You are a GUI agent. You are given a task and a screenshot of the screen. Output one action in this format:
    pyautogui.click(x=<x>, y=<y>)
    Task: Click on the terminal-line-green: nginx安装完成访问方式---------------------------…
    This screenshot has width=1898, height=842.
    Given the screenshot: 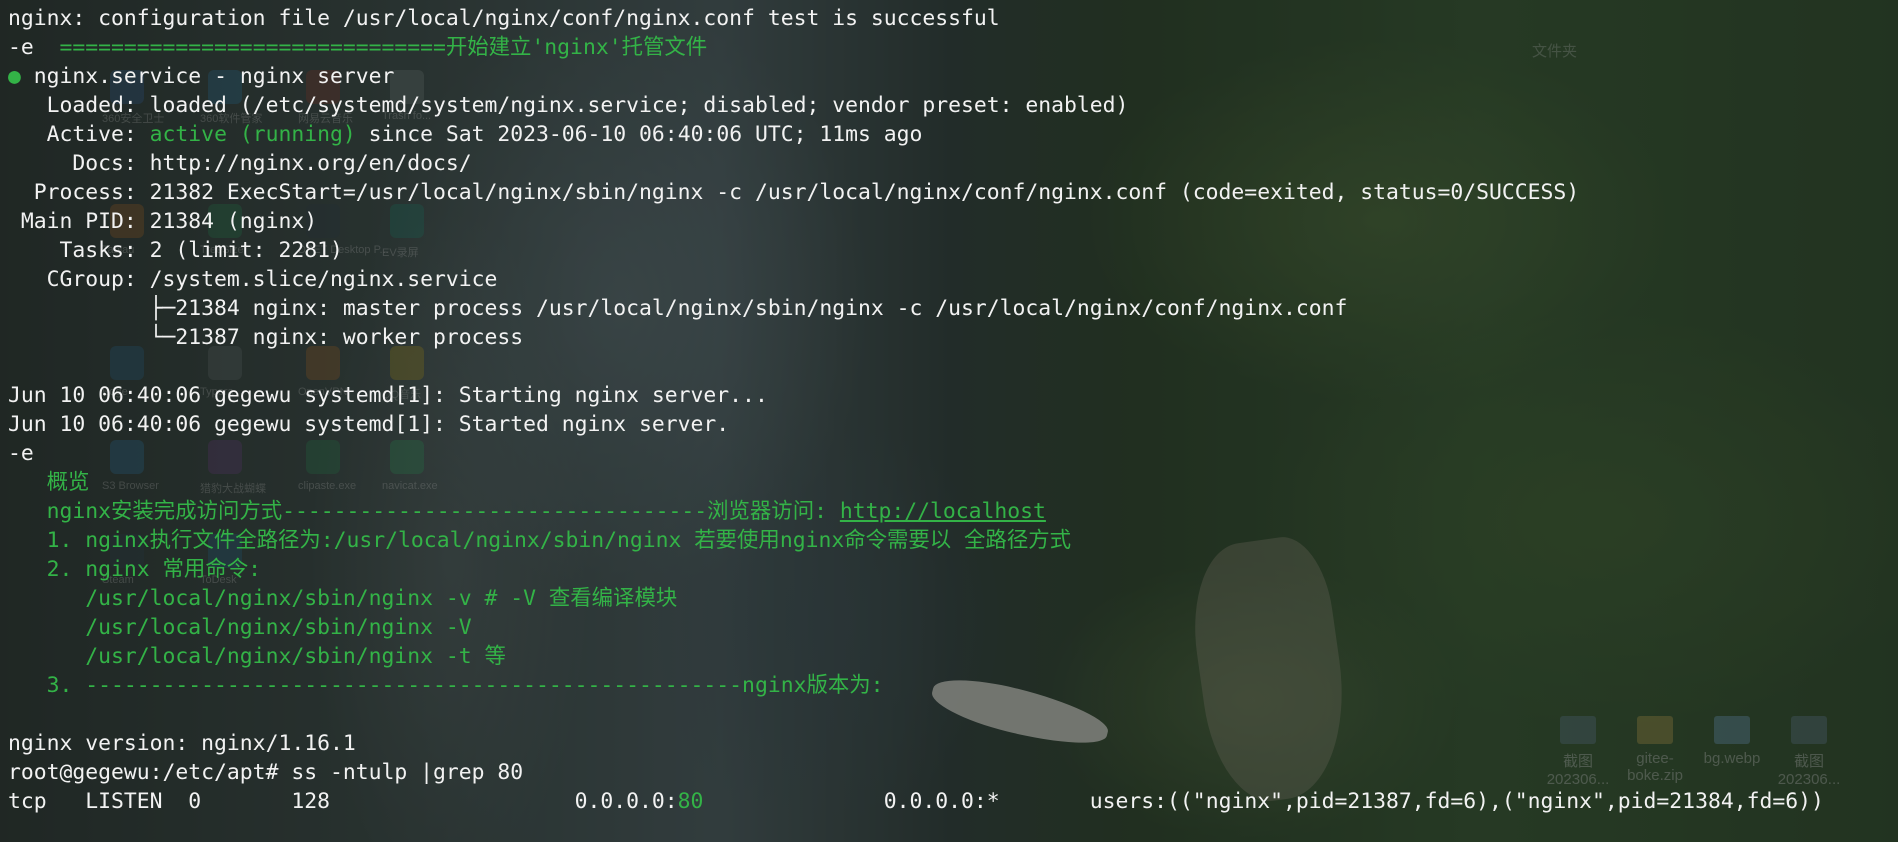 What is the action you would take?
    pyautogui.click(x=527, y=511)
    